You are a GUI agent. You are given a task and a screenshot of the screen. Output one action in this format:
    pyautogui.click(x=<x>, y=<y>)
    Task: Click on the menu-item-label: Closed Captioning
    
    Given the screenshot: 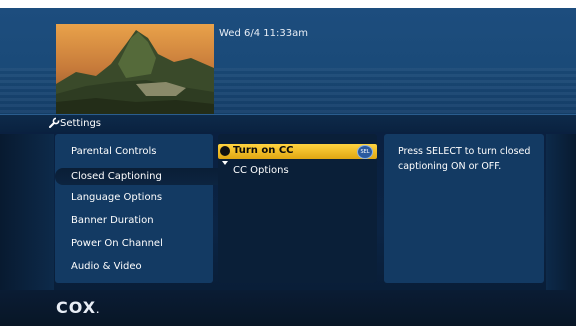 What is the action you would take?
    pyautogui.click(x=116, y=176)
    